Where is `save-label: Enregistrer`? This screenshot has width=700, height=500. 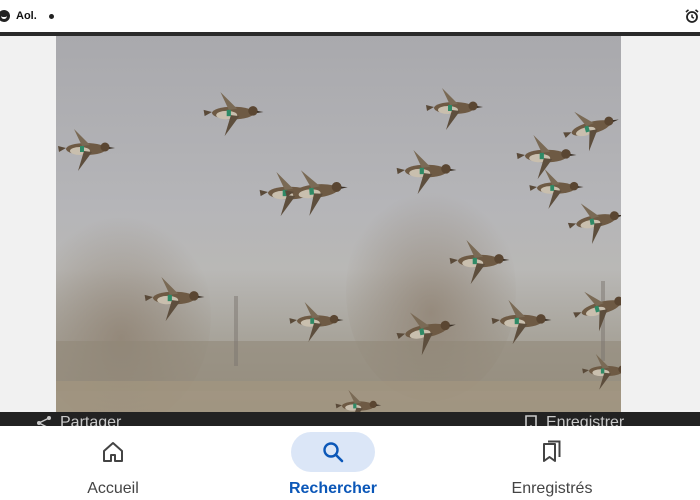 save-label: Enregistrer is located at coordinates (585, 420).